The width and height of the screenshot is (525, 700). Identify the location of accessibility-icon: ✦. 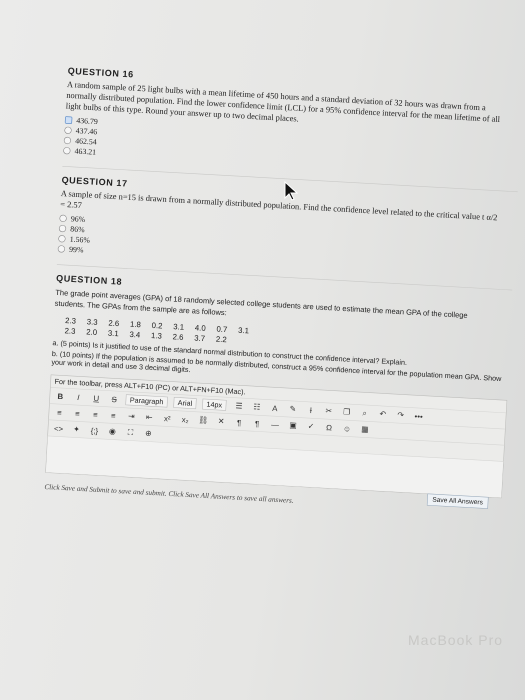
(77, 429).